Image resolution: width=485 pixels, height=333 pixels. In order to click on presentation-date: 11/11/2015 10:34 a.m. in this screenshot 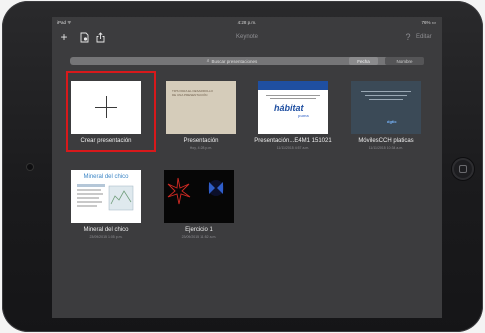, I will do `click(386, 148)`.